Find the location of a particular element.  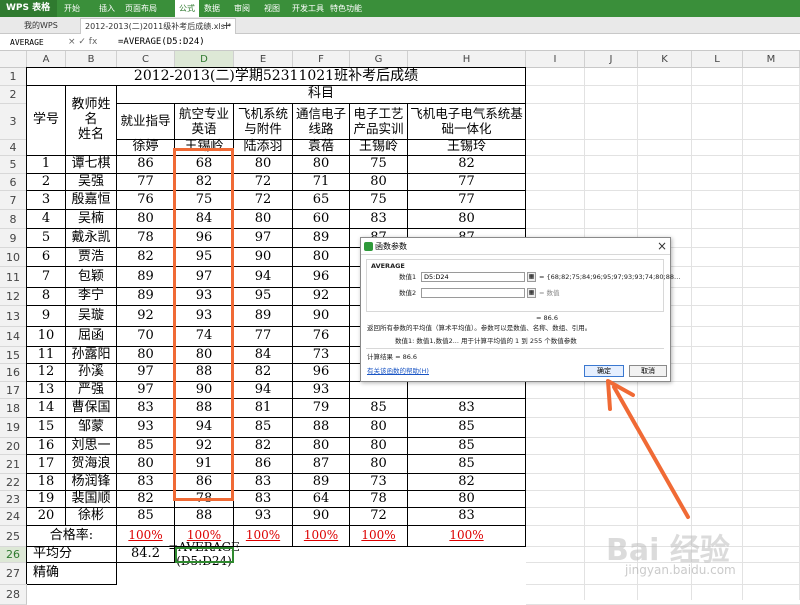

menu-item: 页面布局 is located at coordinates (141, 8).